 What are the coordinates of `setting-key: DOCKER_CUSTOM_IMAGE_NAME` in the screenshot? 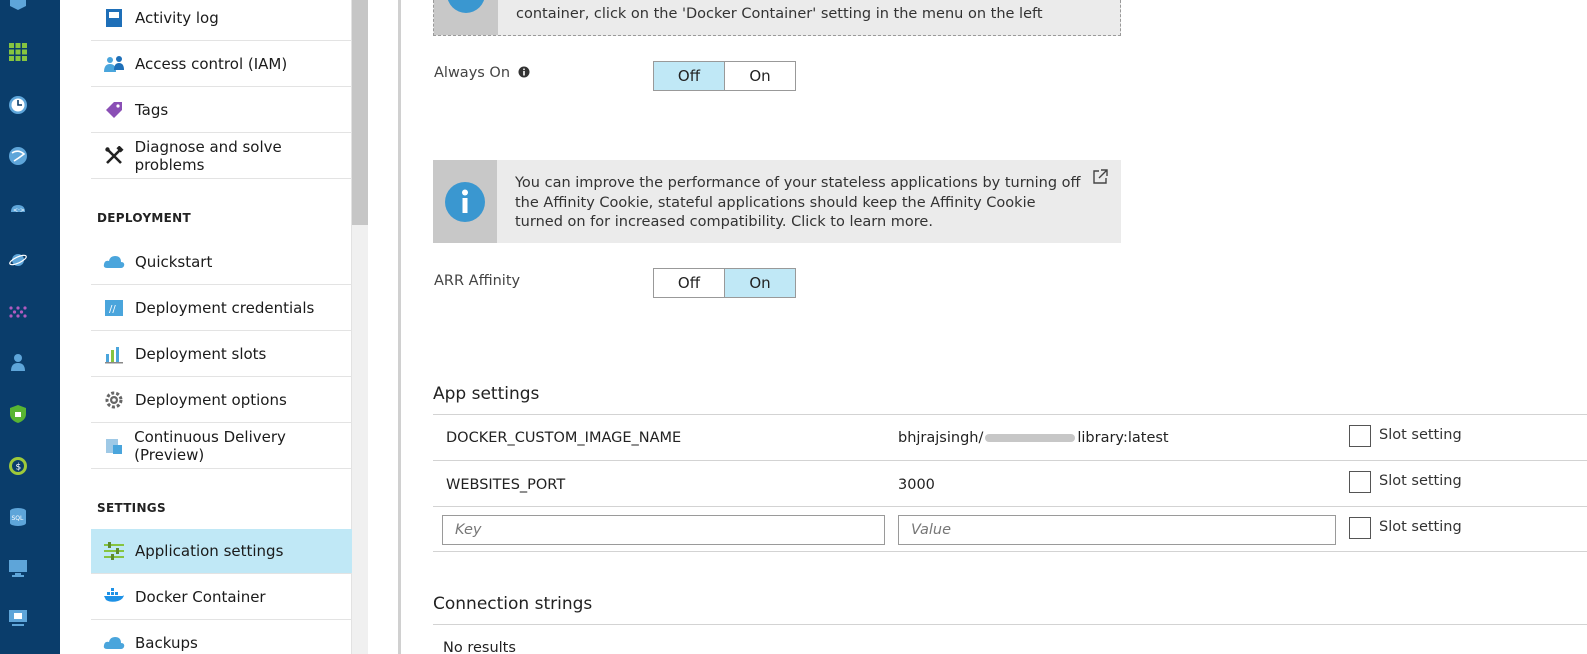 It's located at (563, 438).